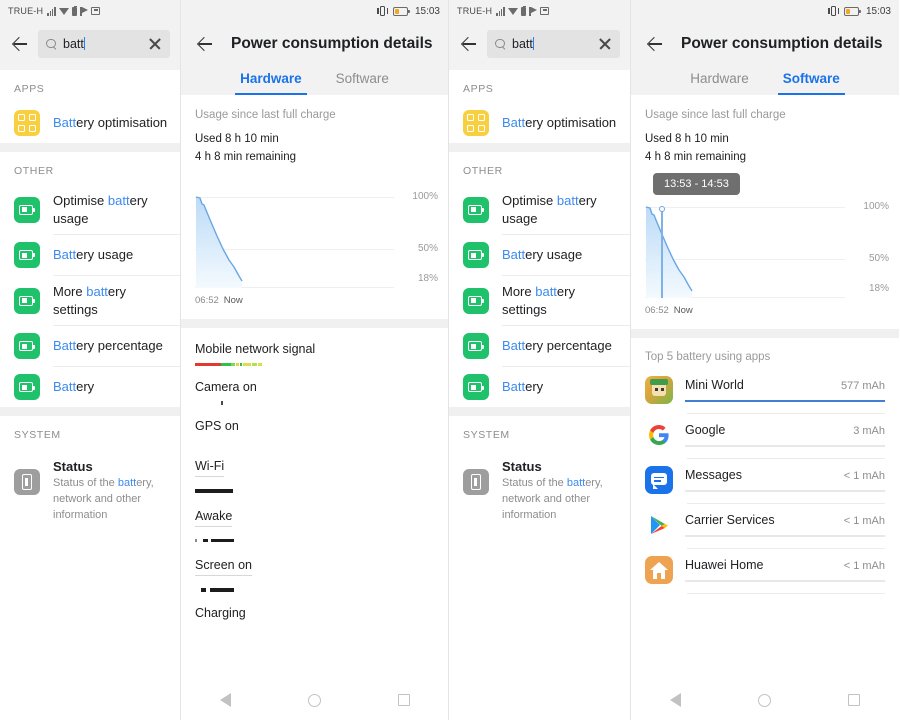 The image size is (900, 720). Describe the element at coordinates (314, 615) in the screenshot. I see `hardware-item: Charging` at that location.